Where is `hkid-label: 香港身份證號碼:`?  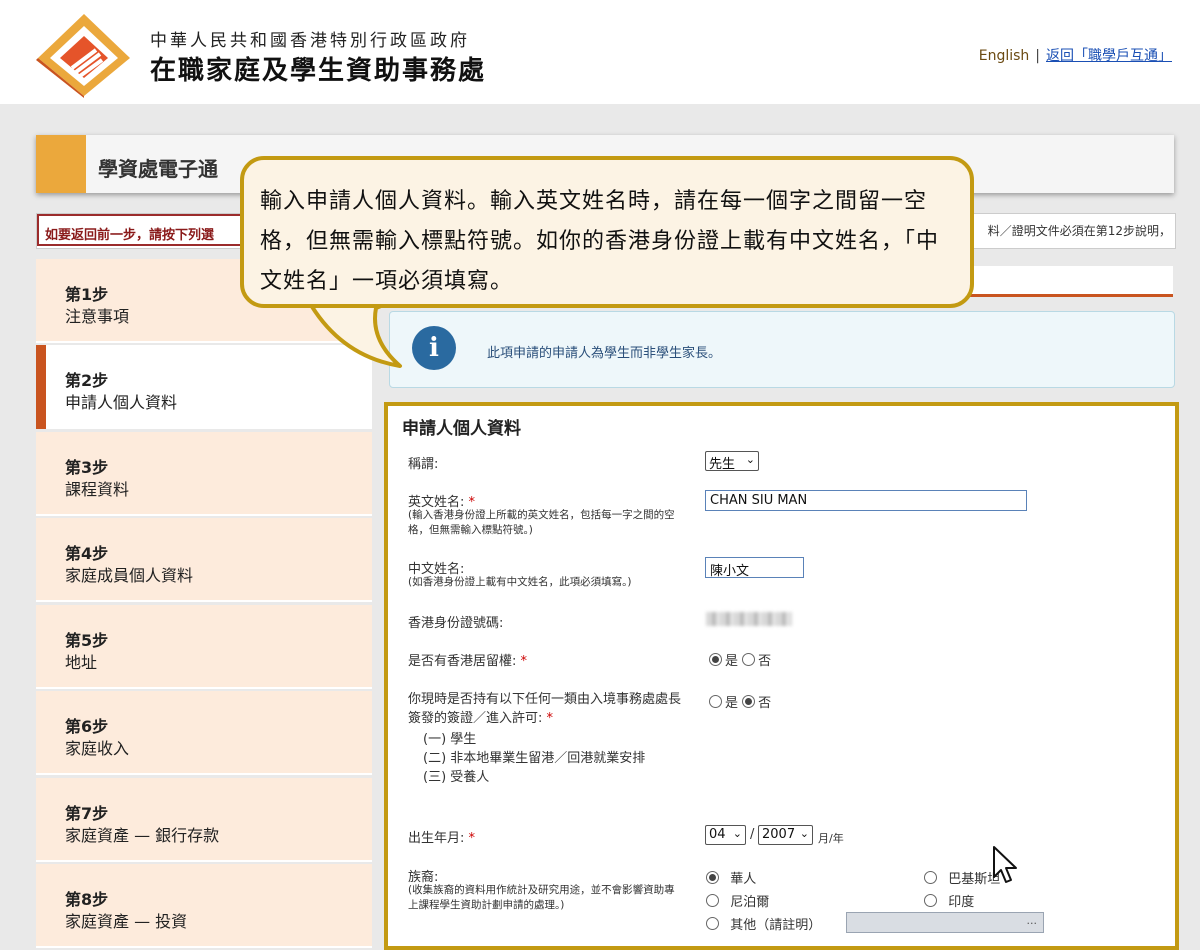 hkid-label: 香港身份證號碼: is located at coordinates (456, 623).